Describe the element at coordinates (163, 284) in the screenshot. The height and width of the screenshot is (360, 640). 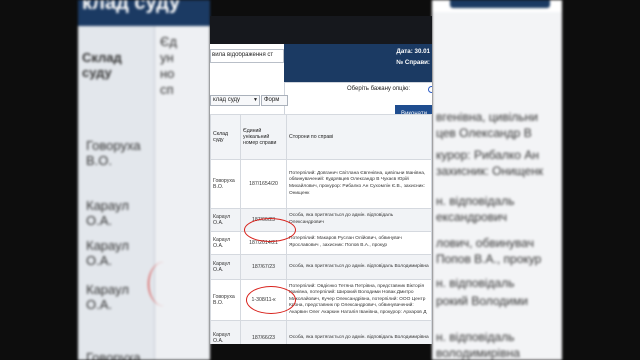
I see `left-red-annotation` at that location.